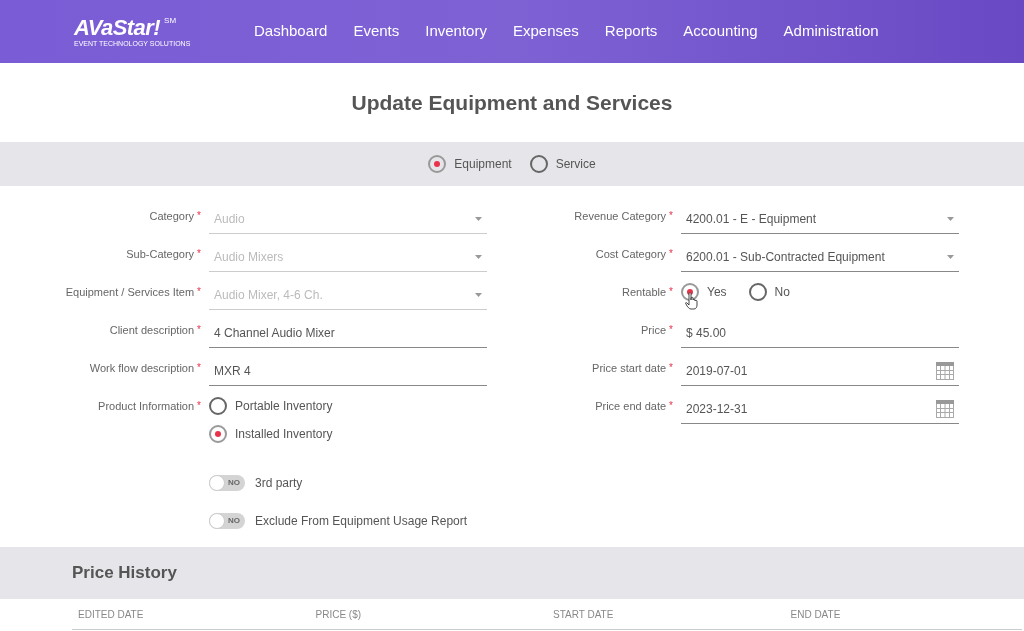 The image size is (1024, 631). What do you see at coordinates (338, 614) in the screenshot?
I see `column-header: PRICE ($)` at bounding box center [338, 614].